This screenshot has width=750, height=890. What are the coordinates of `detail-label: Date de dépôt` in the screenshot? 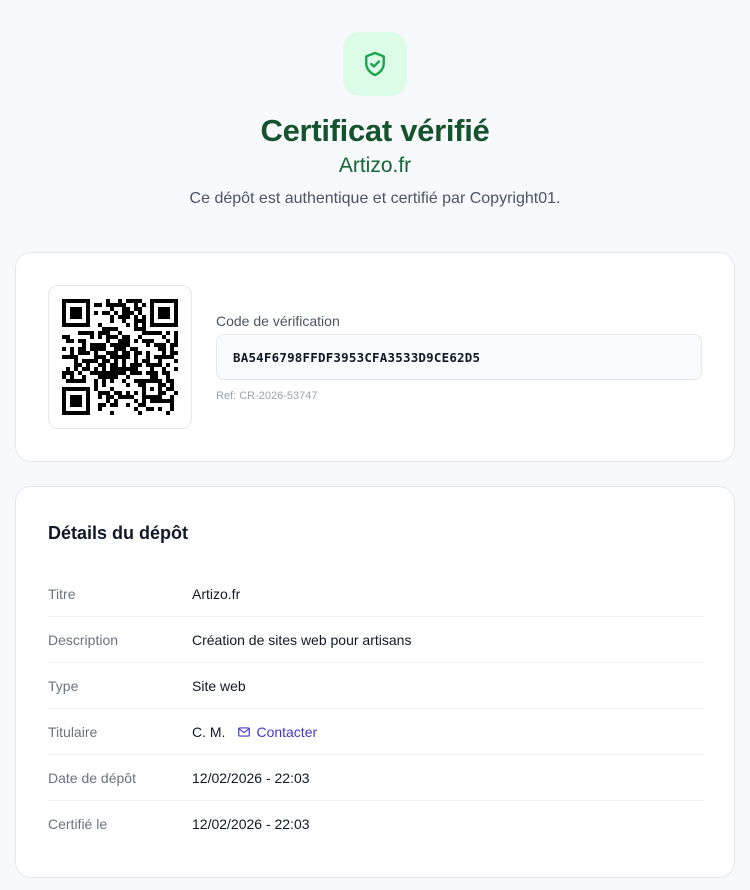 It's located at (92, 777).